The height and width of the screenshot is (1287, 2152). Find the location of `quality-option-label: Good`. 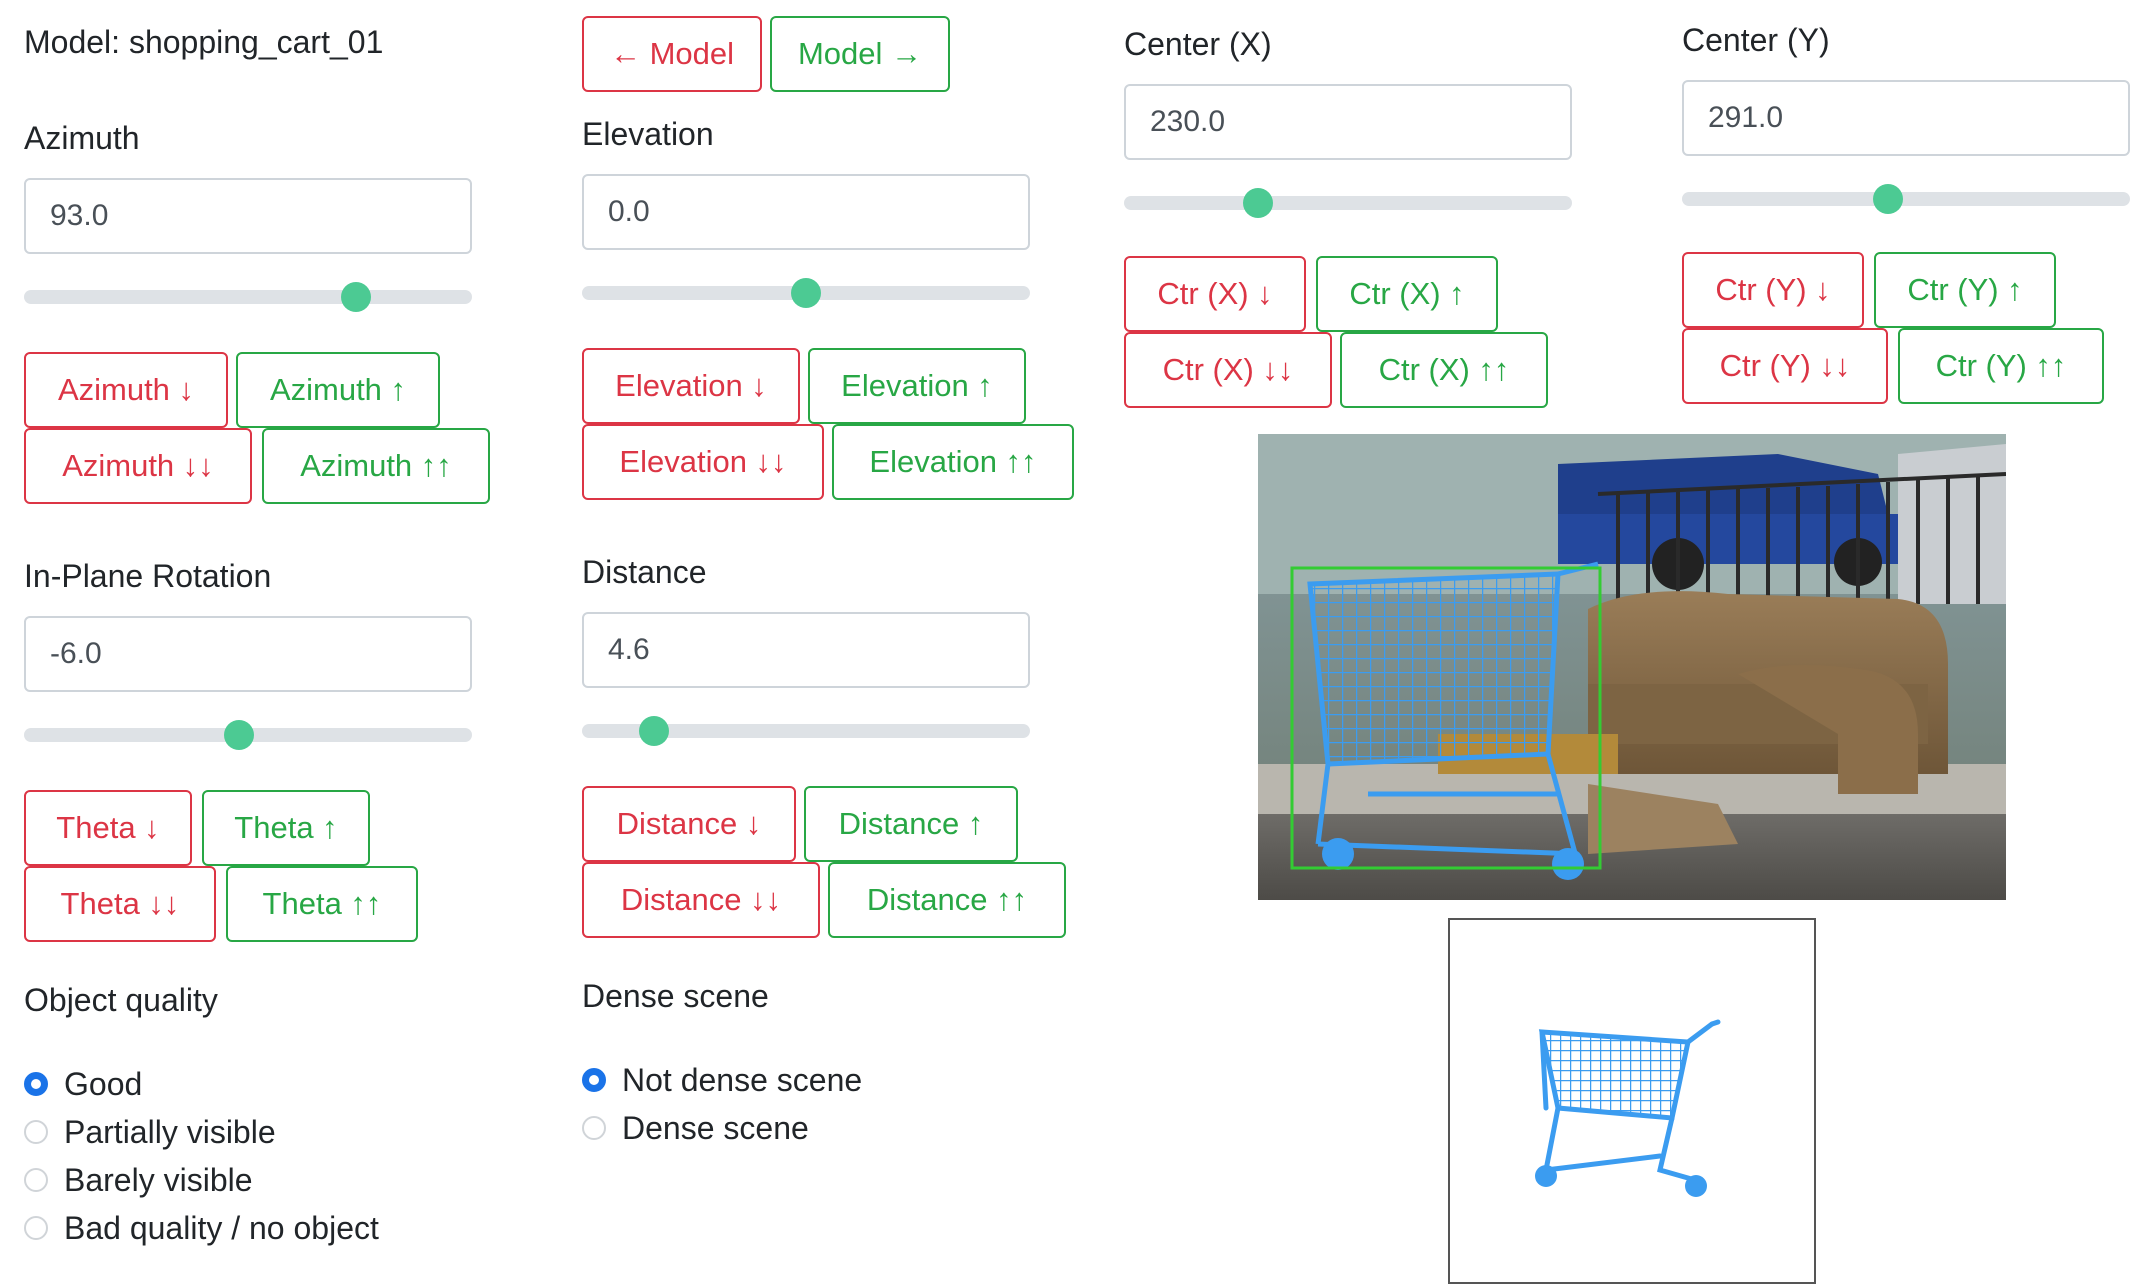

quality-option-label: Good is located at coordinates (103, 1084).